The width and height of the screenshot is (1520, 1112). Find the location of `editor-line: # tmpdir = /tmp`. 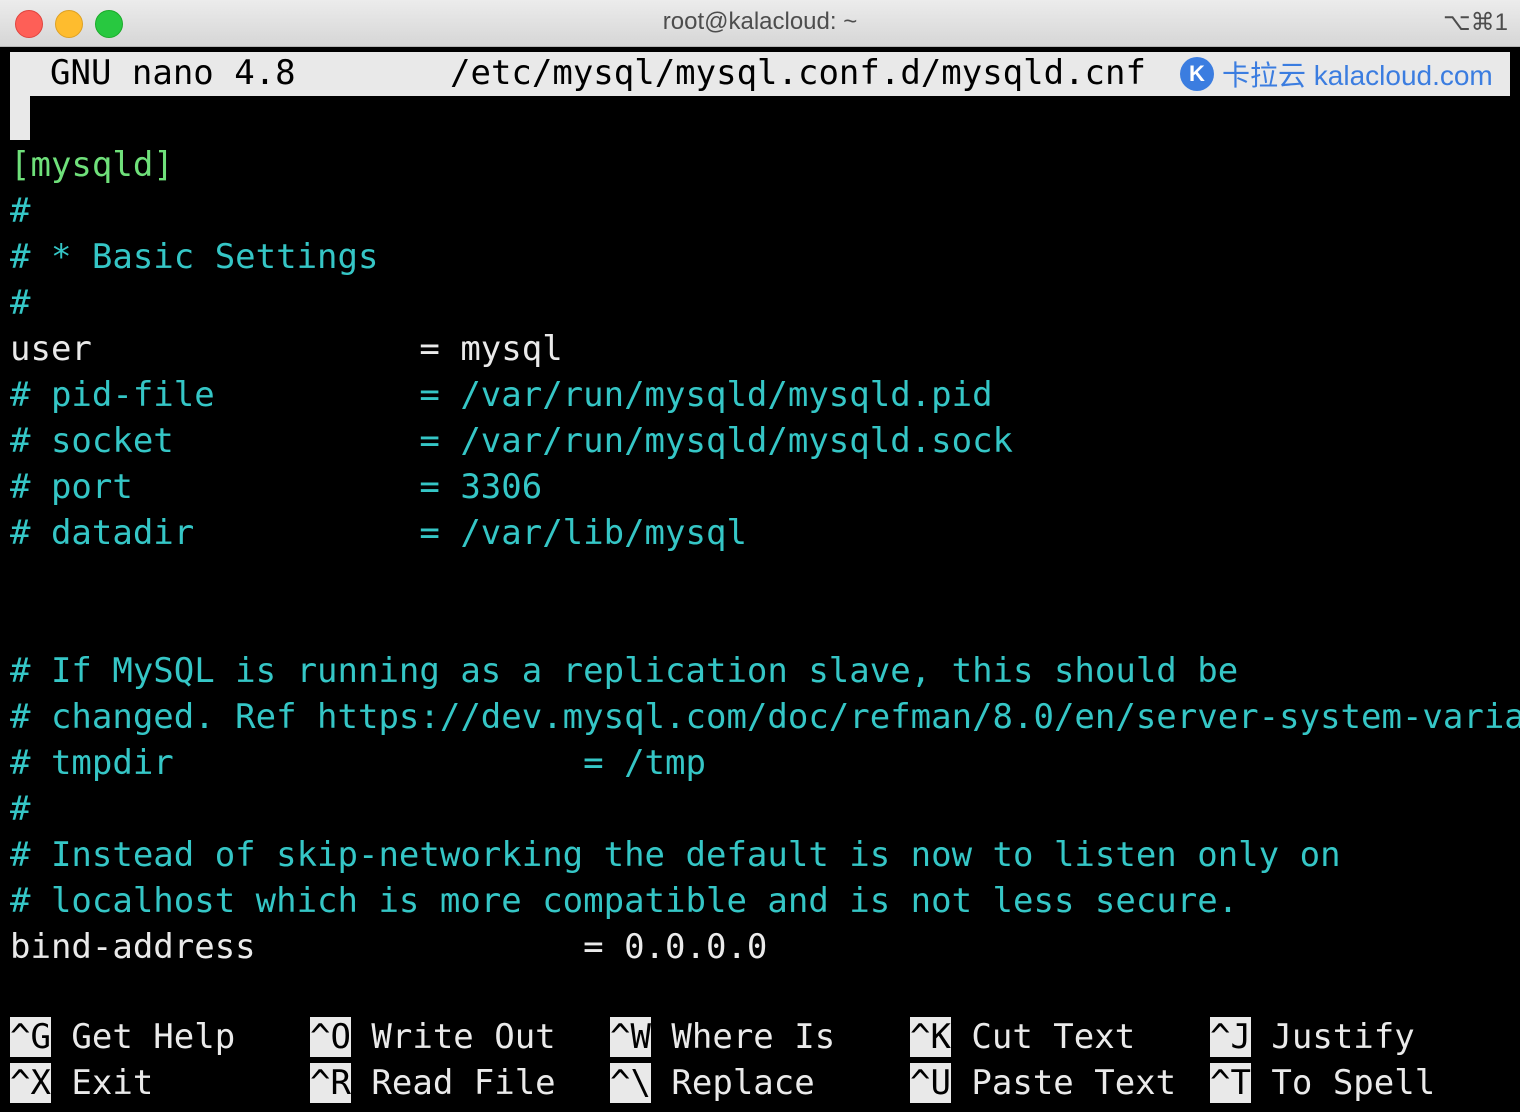

editor-line: # tmpdir = /tmp is located at coordinates (358, 763).